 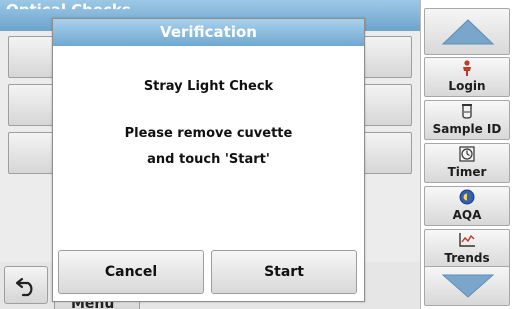 What do you see at coordinates (208, 32) in the screenshot?
I see `dialog-title: Verification` at bounding box center [208, 32].